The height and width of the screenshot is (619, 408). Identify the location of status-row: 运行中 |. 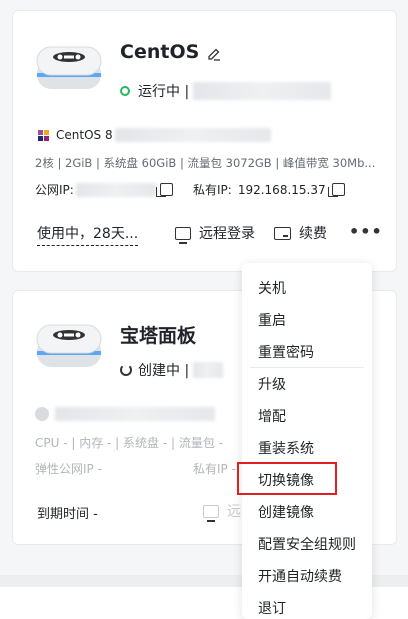
(226, 91).